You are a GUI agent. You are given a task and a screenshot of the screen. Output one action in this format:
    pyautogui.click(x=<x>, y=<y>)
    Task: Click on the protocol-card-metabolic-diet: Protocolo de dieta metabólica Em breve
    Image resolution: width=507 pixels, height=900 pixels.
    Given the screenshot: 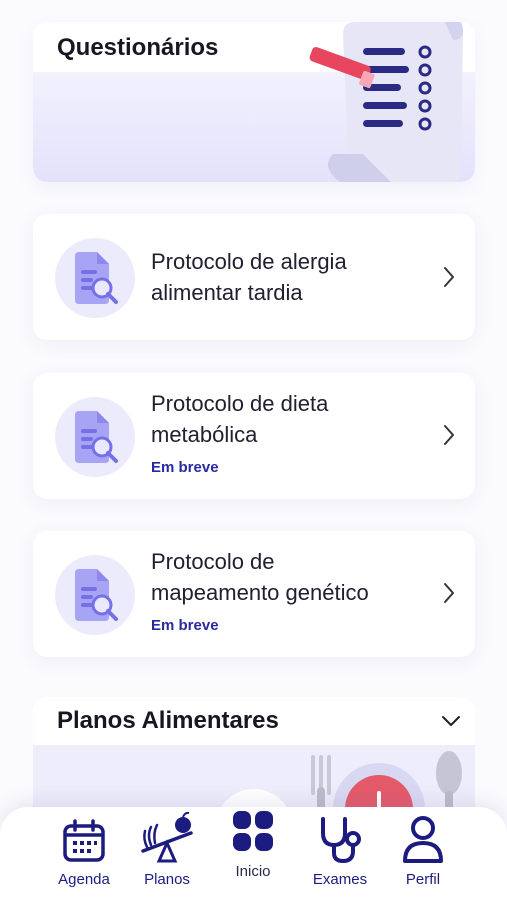 What is the action you would take?
    pyautogui.click(x=254, y=436)
    